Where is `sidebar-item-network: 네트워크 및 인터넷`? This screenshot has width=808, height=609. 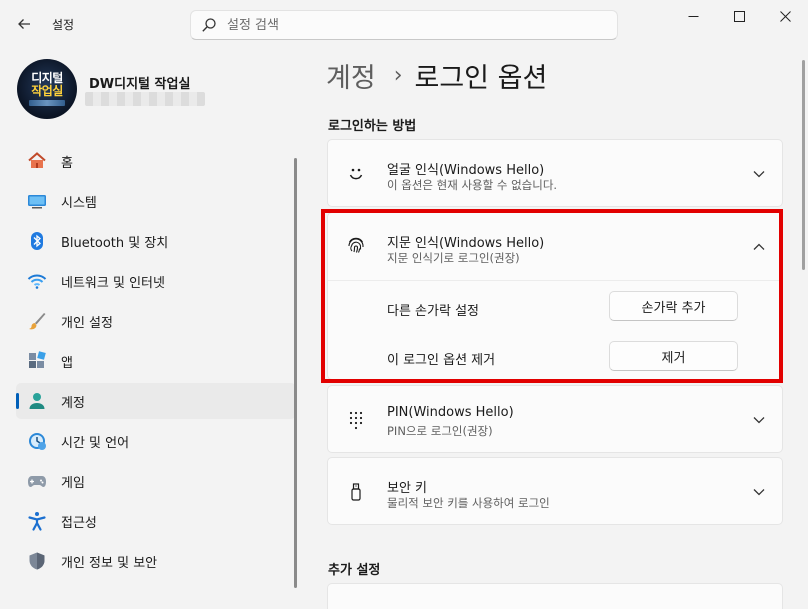 sidebar-item-network: 네트워크 및 인터넷 is located at coordinates (156, 281).